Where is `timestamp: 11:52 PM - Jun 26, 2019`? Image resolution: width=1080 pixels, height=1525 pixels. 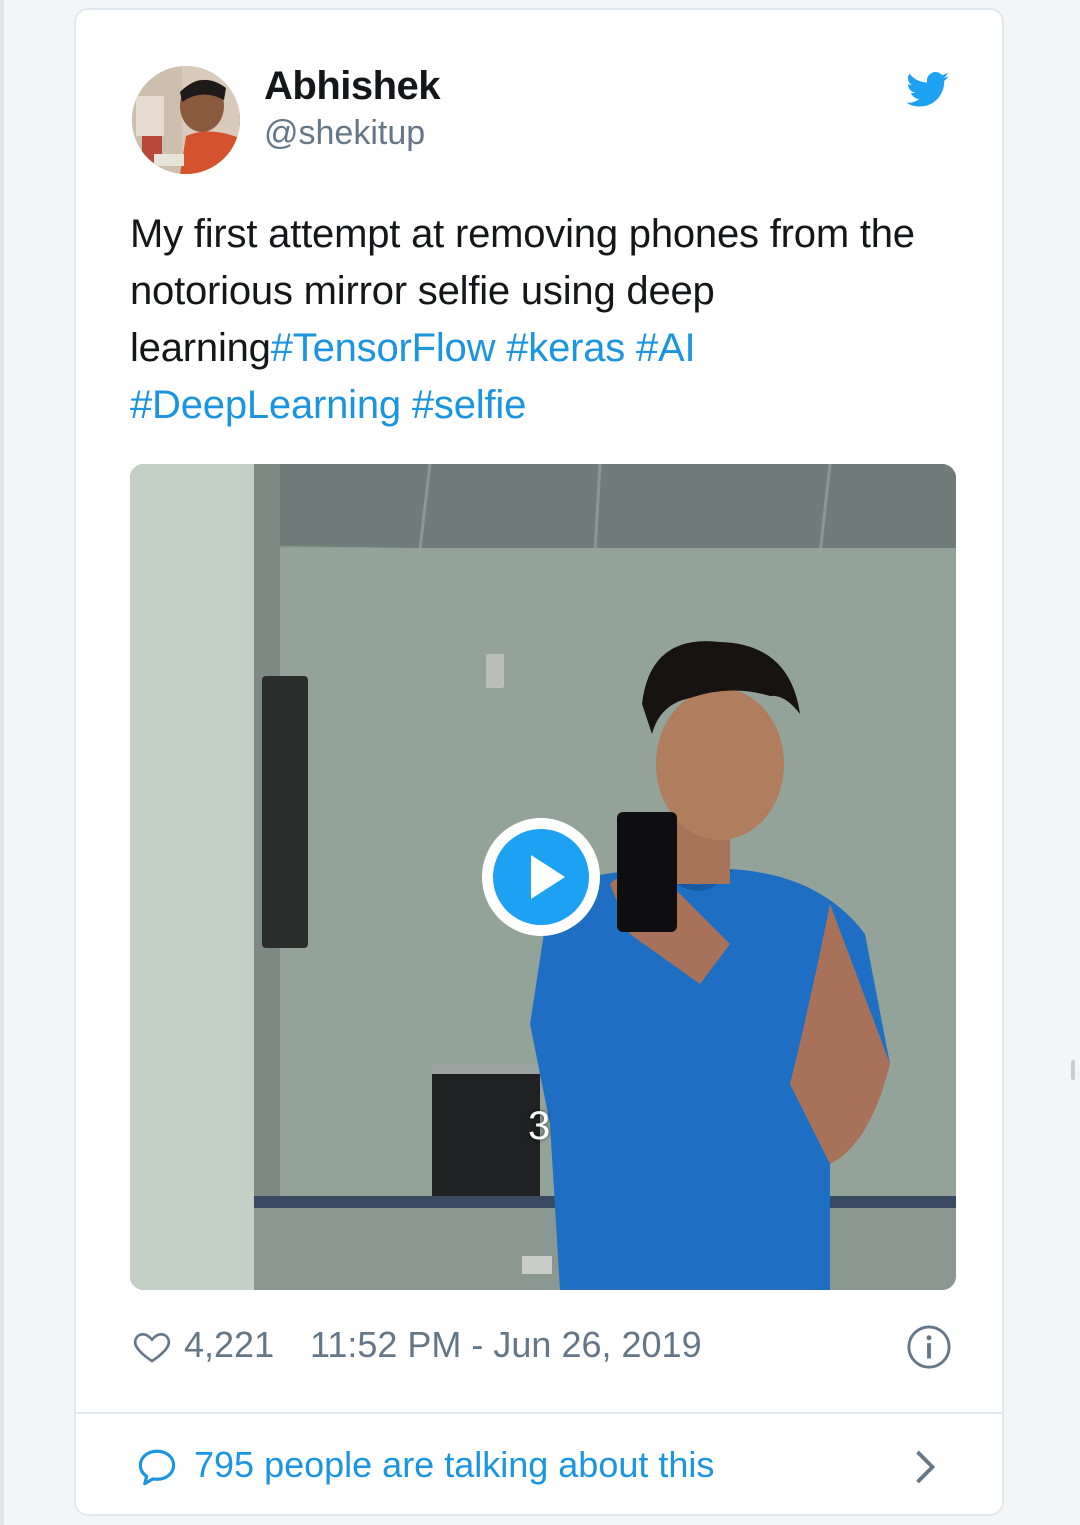 timestamp: 11:52 PM - Jun 26, 2019 is located at coordinates (506, 1345).